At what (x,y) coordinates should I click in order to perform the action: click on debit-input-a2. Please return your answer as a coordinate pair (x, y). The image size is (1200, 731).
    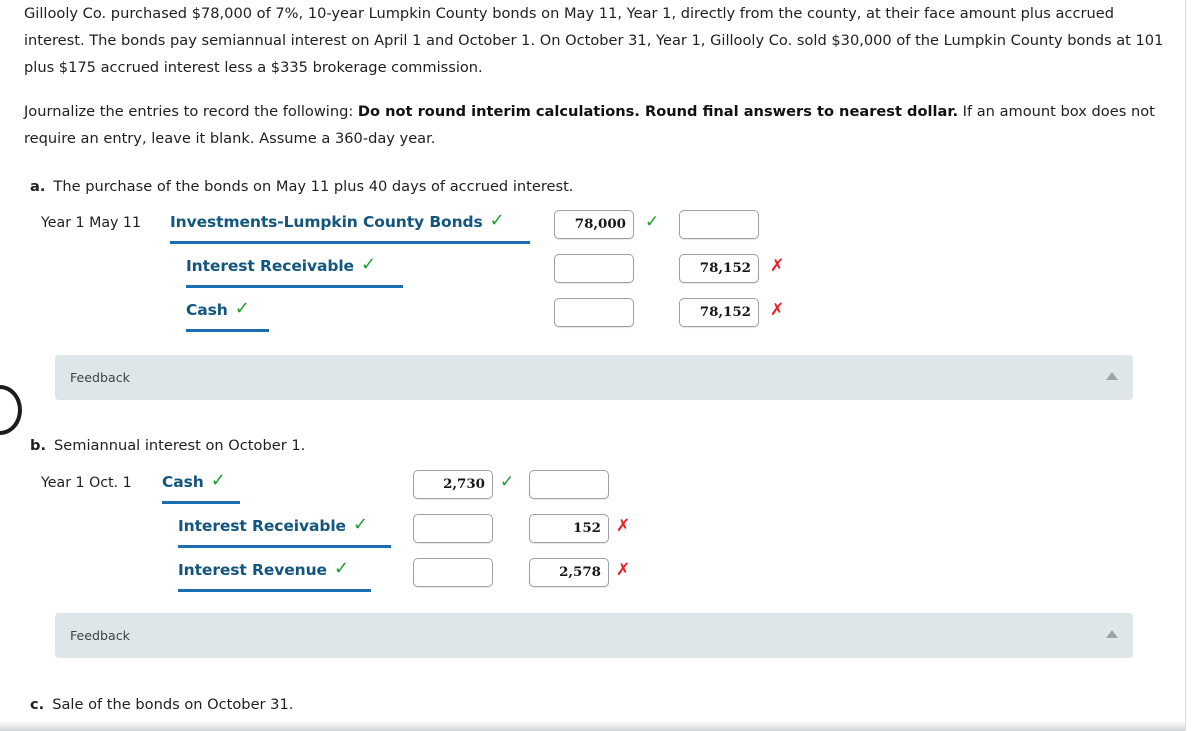
    Looking at the image, I should click on (594, 268).